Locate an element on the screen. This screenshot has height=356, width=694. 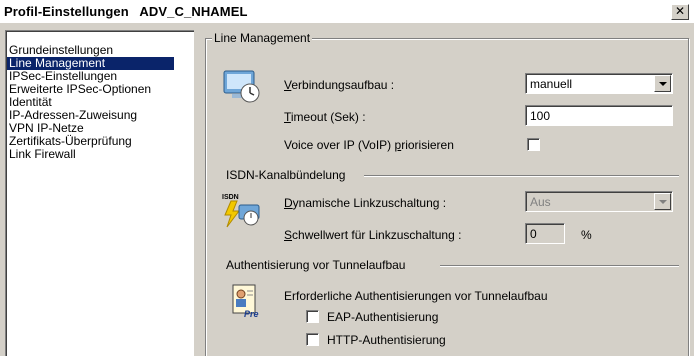
line-management-group-title: Line Management is located at coordinates (262, 38).